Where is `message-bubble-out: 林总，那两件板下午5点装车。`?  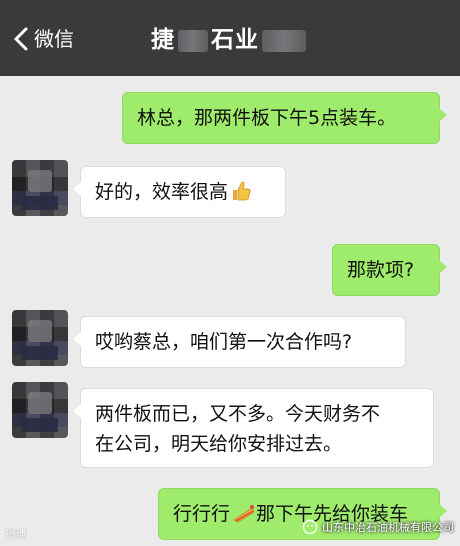
message-bubble-out: 林总，那两件板下午5点装车。 is located at coordinates (284, 118).